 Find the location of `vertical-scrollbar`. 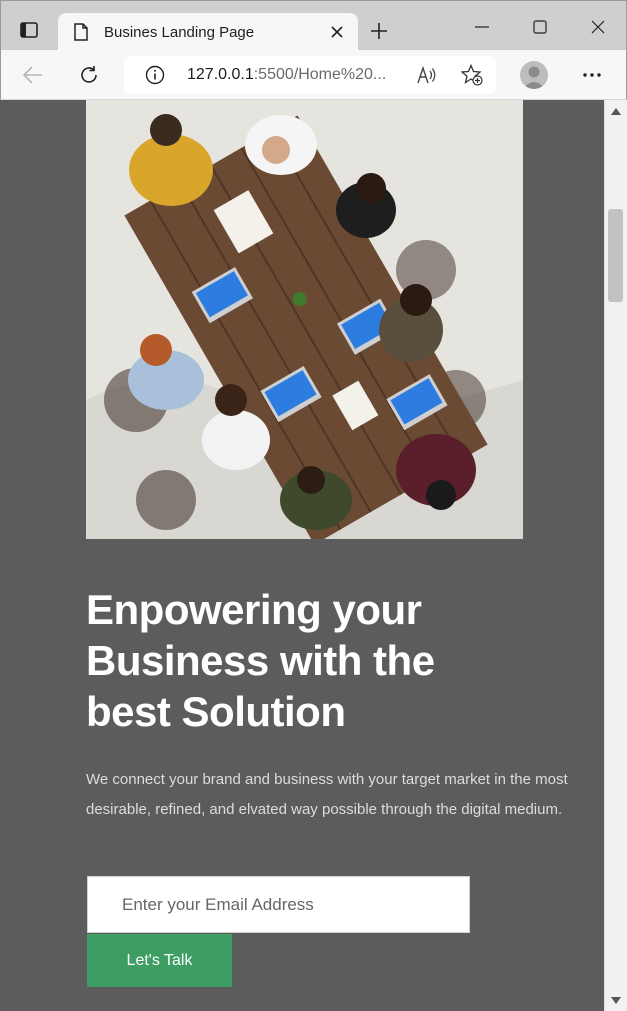

vertical-scrollbar is located at coordinates (615, 555).